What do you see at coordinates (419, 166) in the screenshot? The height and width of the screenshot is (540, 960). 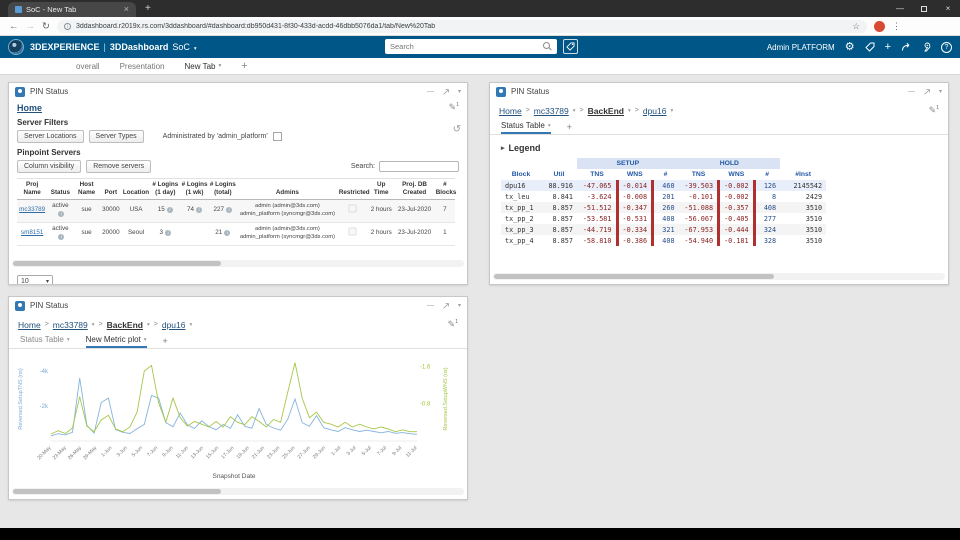 I see `table-search-input` at bounding box center [419, 166].